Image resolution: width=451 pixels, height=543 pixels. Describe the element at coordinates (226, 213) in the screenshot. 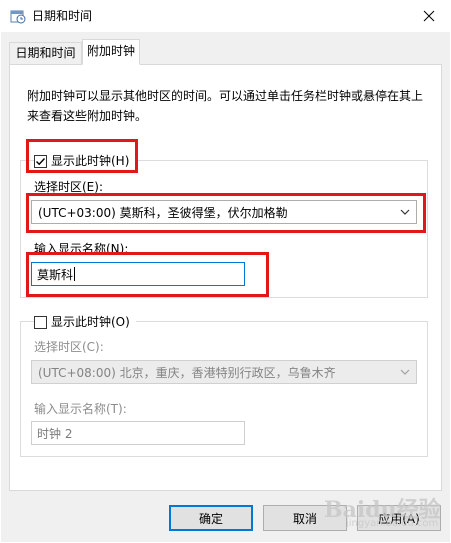

I see `highlight-box-timezone` at that location.